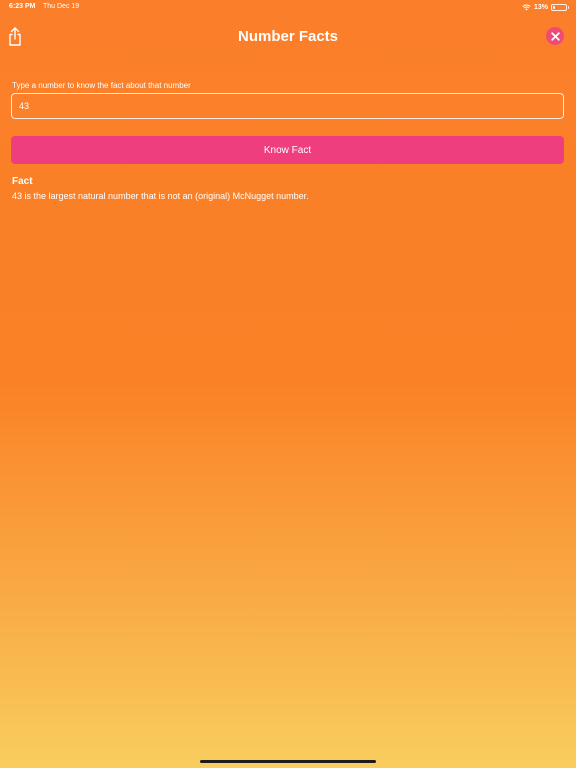 Image resolution: width=576 pixels, height=768 pixels. I want to click on status-date: Thu Dec 19, so click(61, 6).